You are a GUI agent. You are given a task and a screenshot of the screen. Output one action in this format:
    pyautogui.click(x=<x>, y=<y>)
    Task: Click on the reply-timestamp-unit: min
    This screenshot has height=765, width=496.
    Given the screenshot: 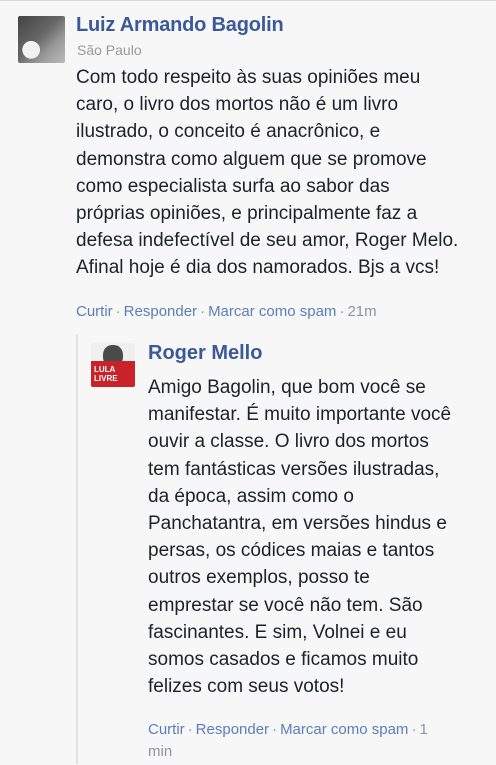 What is the action you would take?
    pyautogui.click(x=160, y=751)
    